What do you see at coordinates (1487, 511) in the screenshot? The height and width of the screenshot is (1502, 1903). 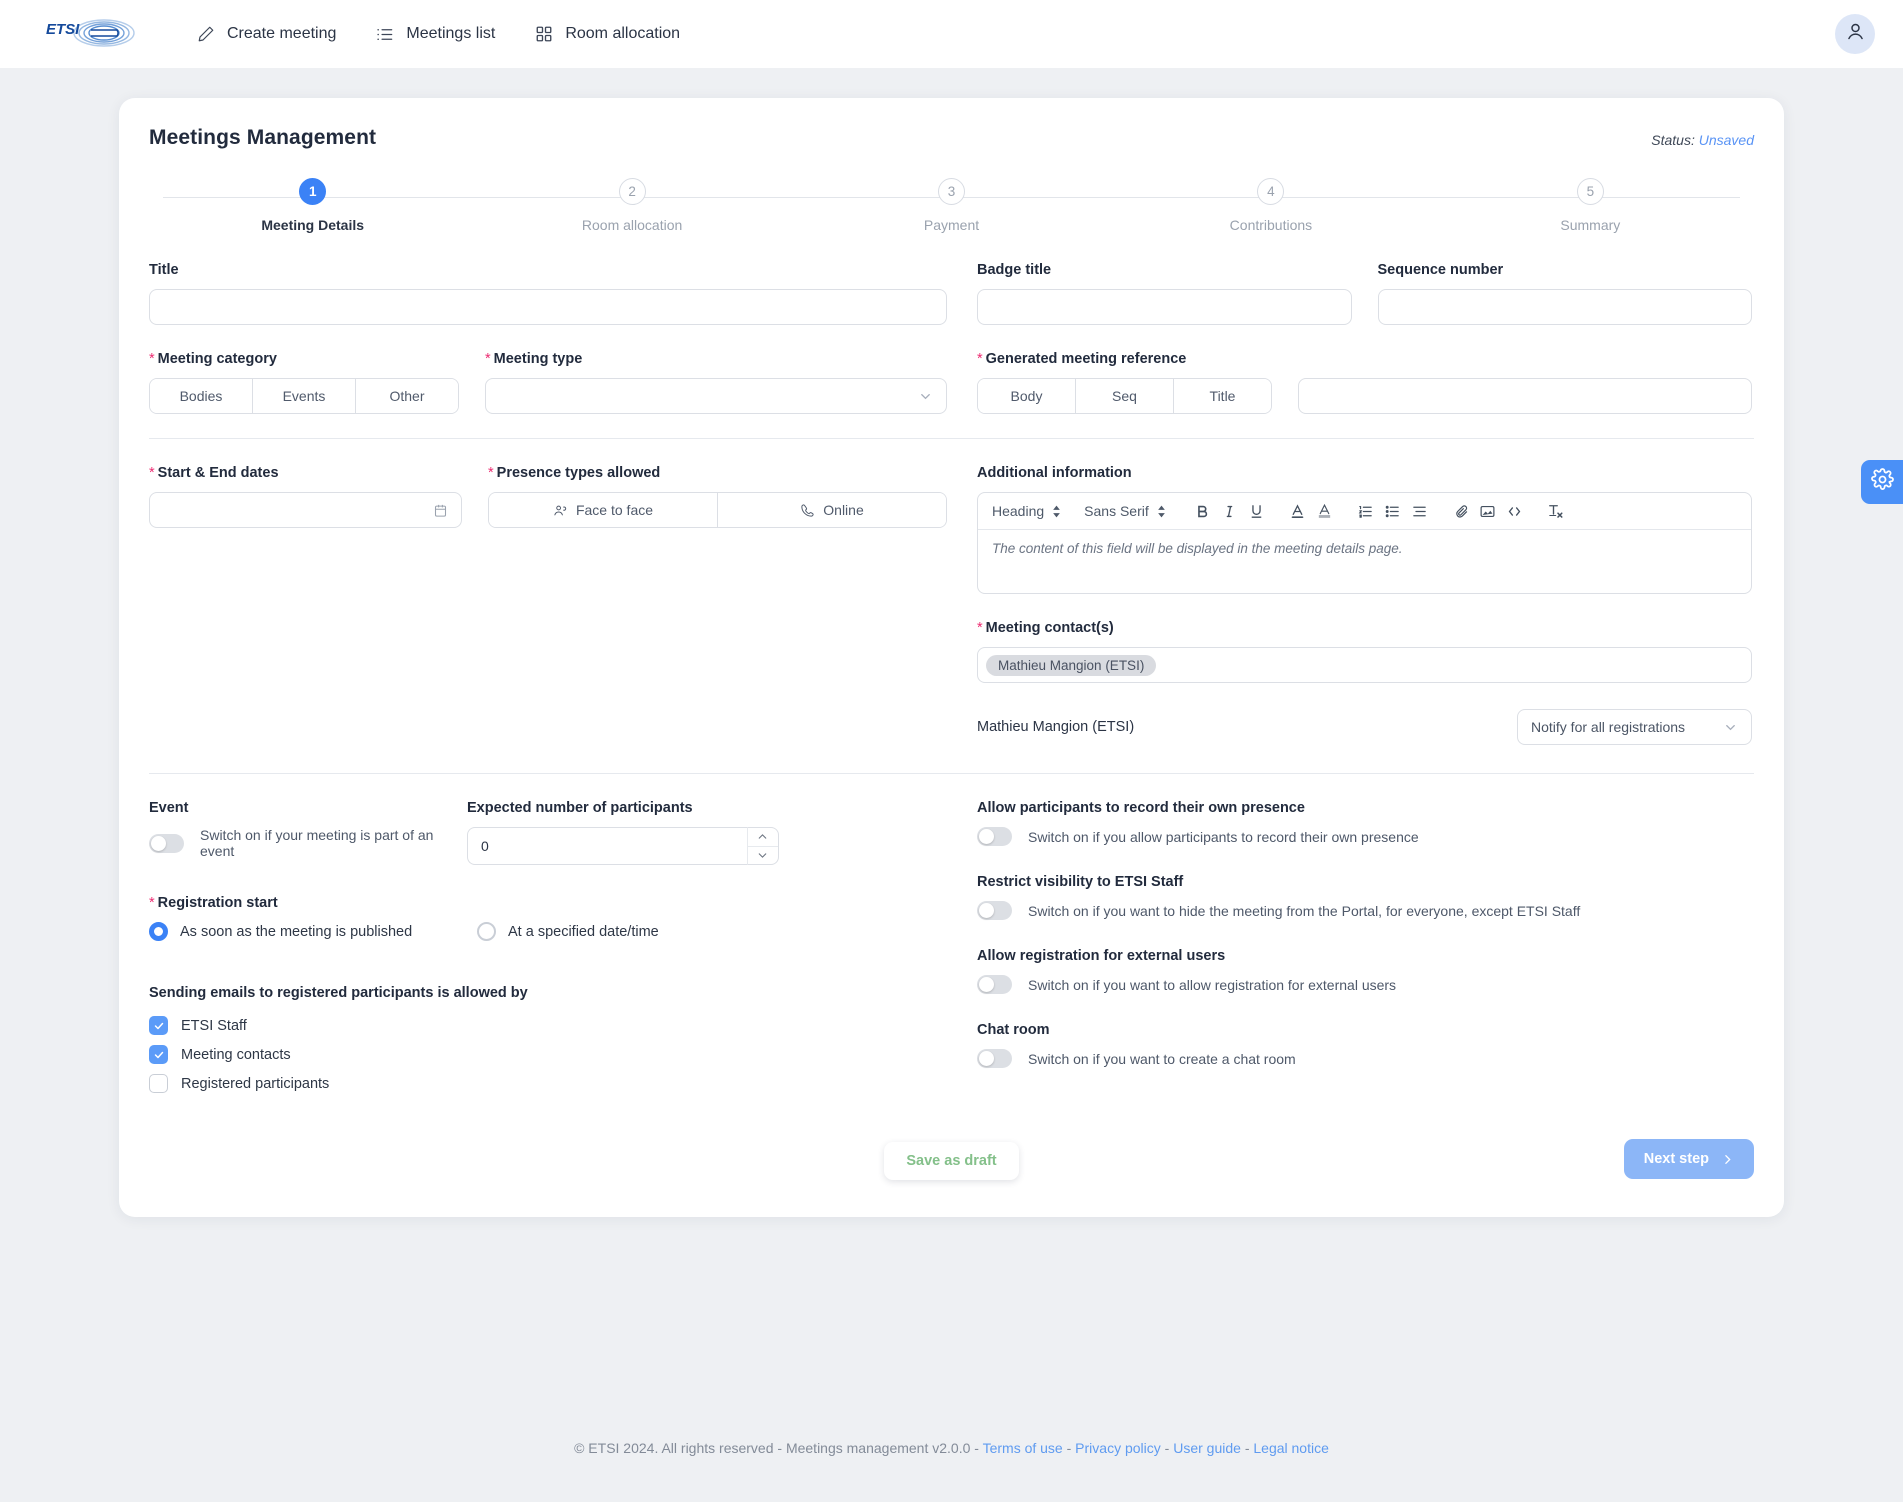 I see `image-icon` at bounding box center [1487, 511].